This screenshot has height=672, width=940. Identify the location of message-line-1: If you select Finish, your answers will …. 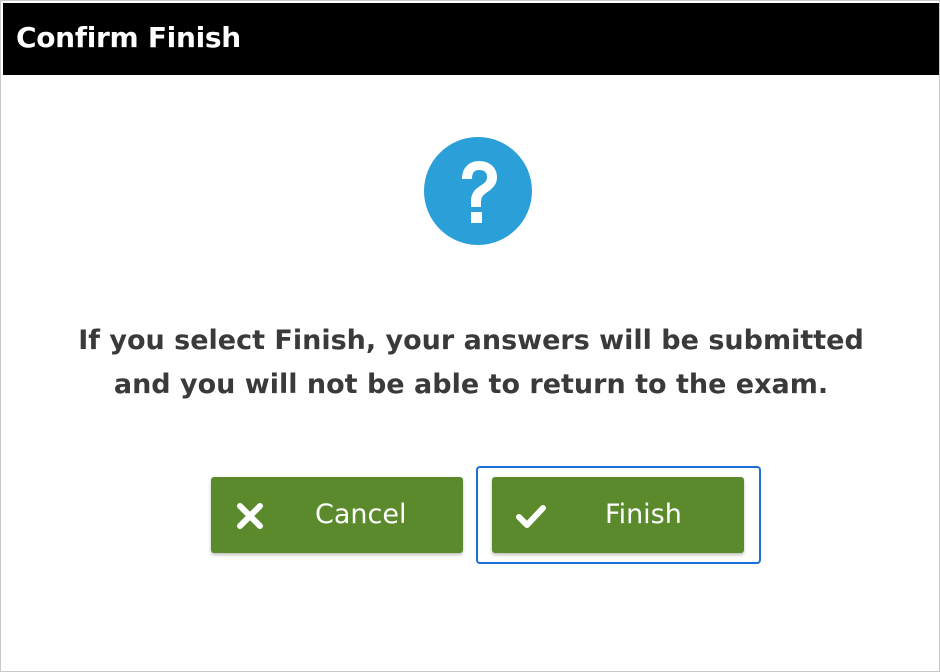
(471, 340).